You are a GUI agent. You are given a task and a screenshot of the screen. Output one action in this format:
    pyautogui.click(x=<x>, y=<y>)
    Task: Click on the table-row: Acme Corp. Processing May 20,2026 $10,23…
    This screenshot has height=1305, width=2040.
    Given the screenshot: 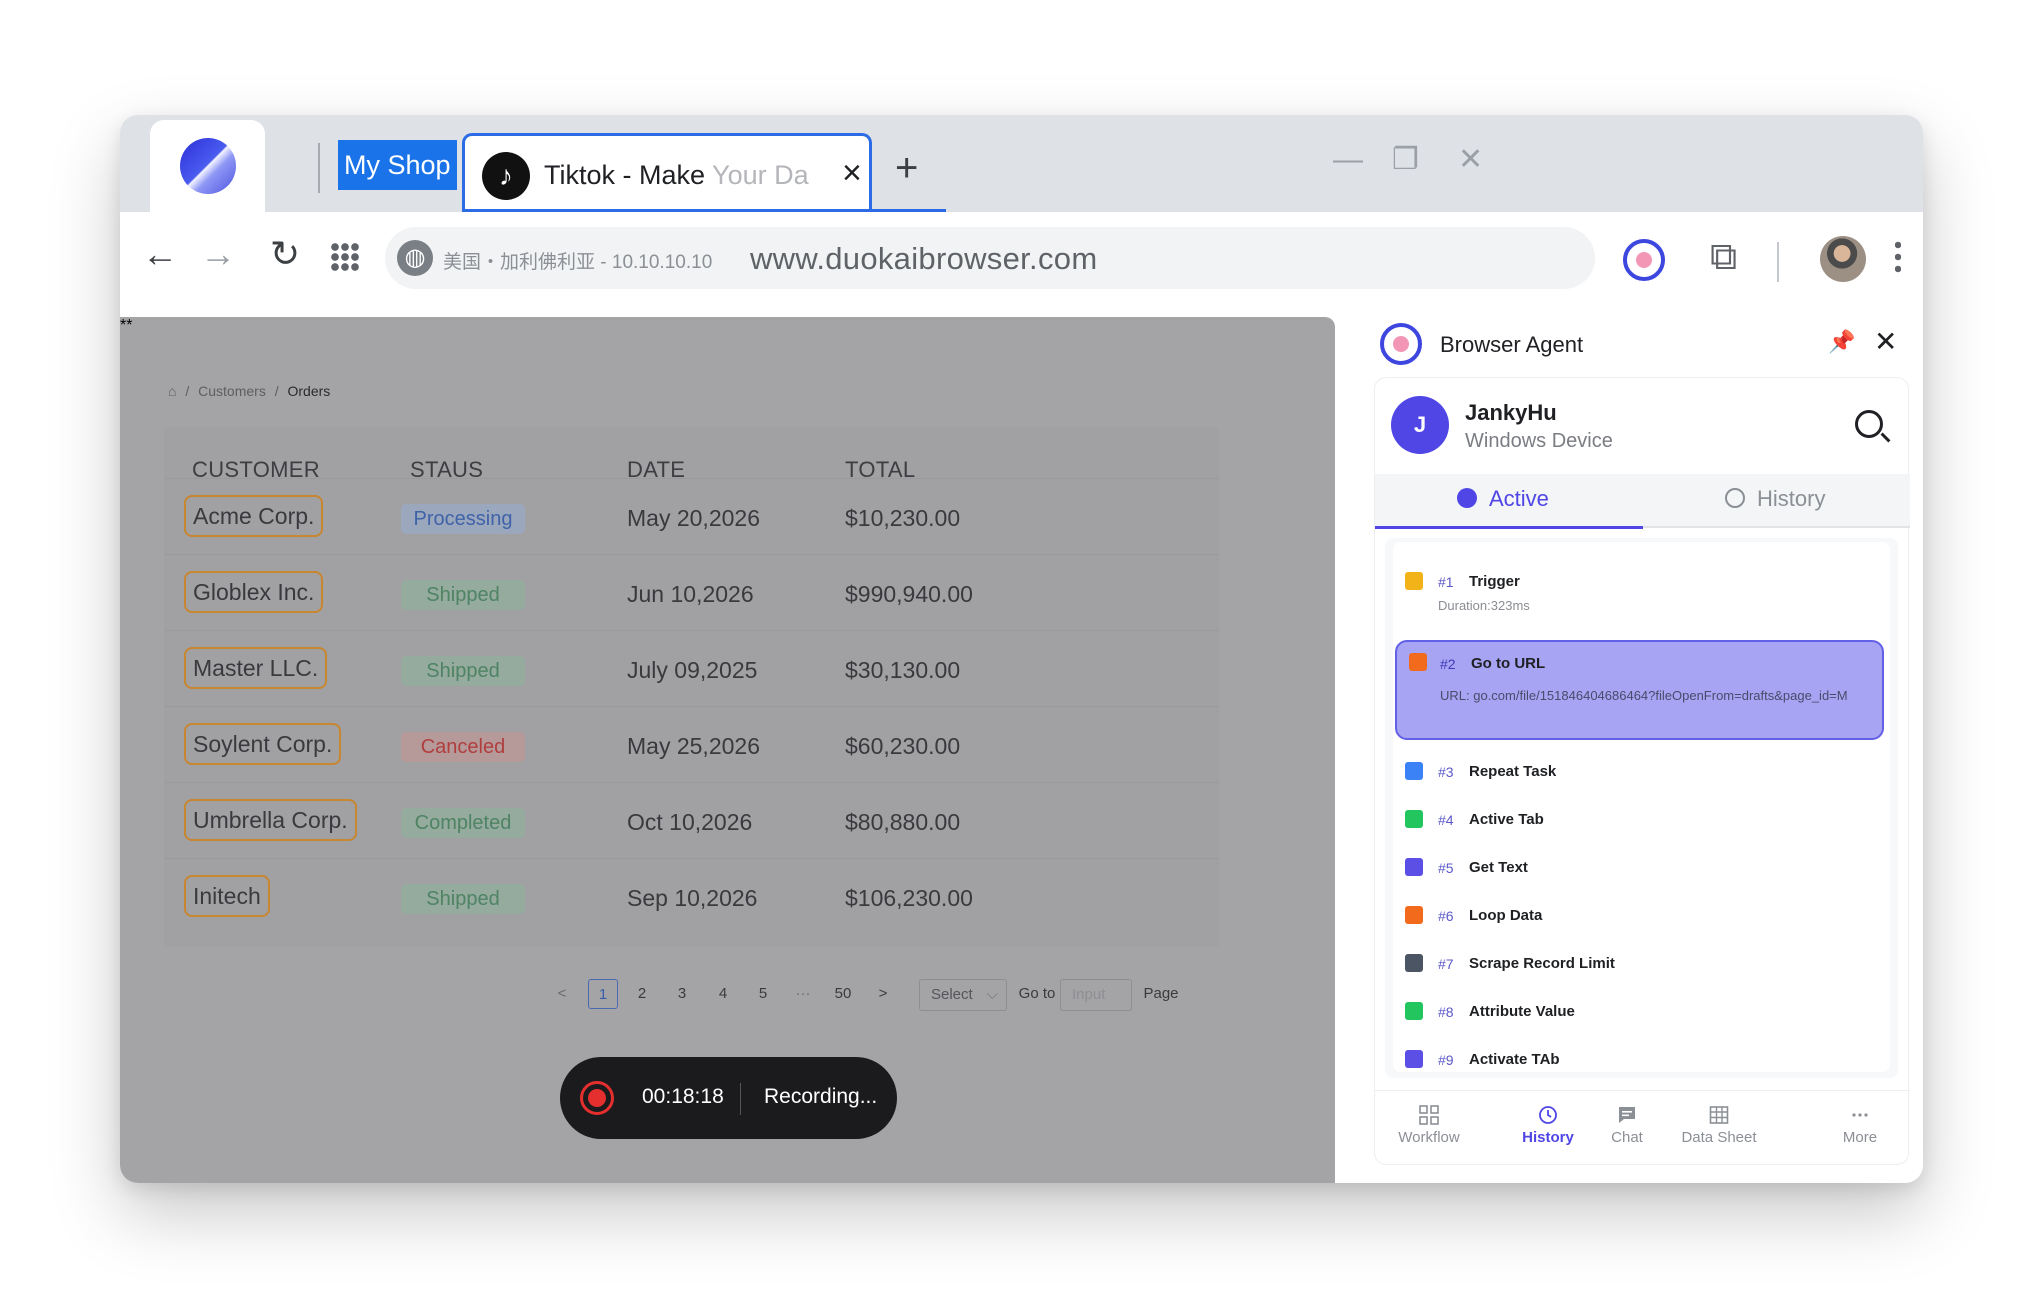 What is the action you would take?
    pyautogui.click(x=691, y=516)
    